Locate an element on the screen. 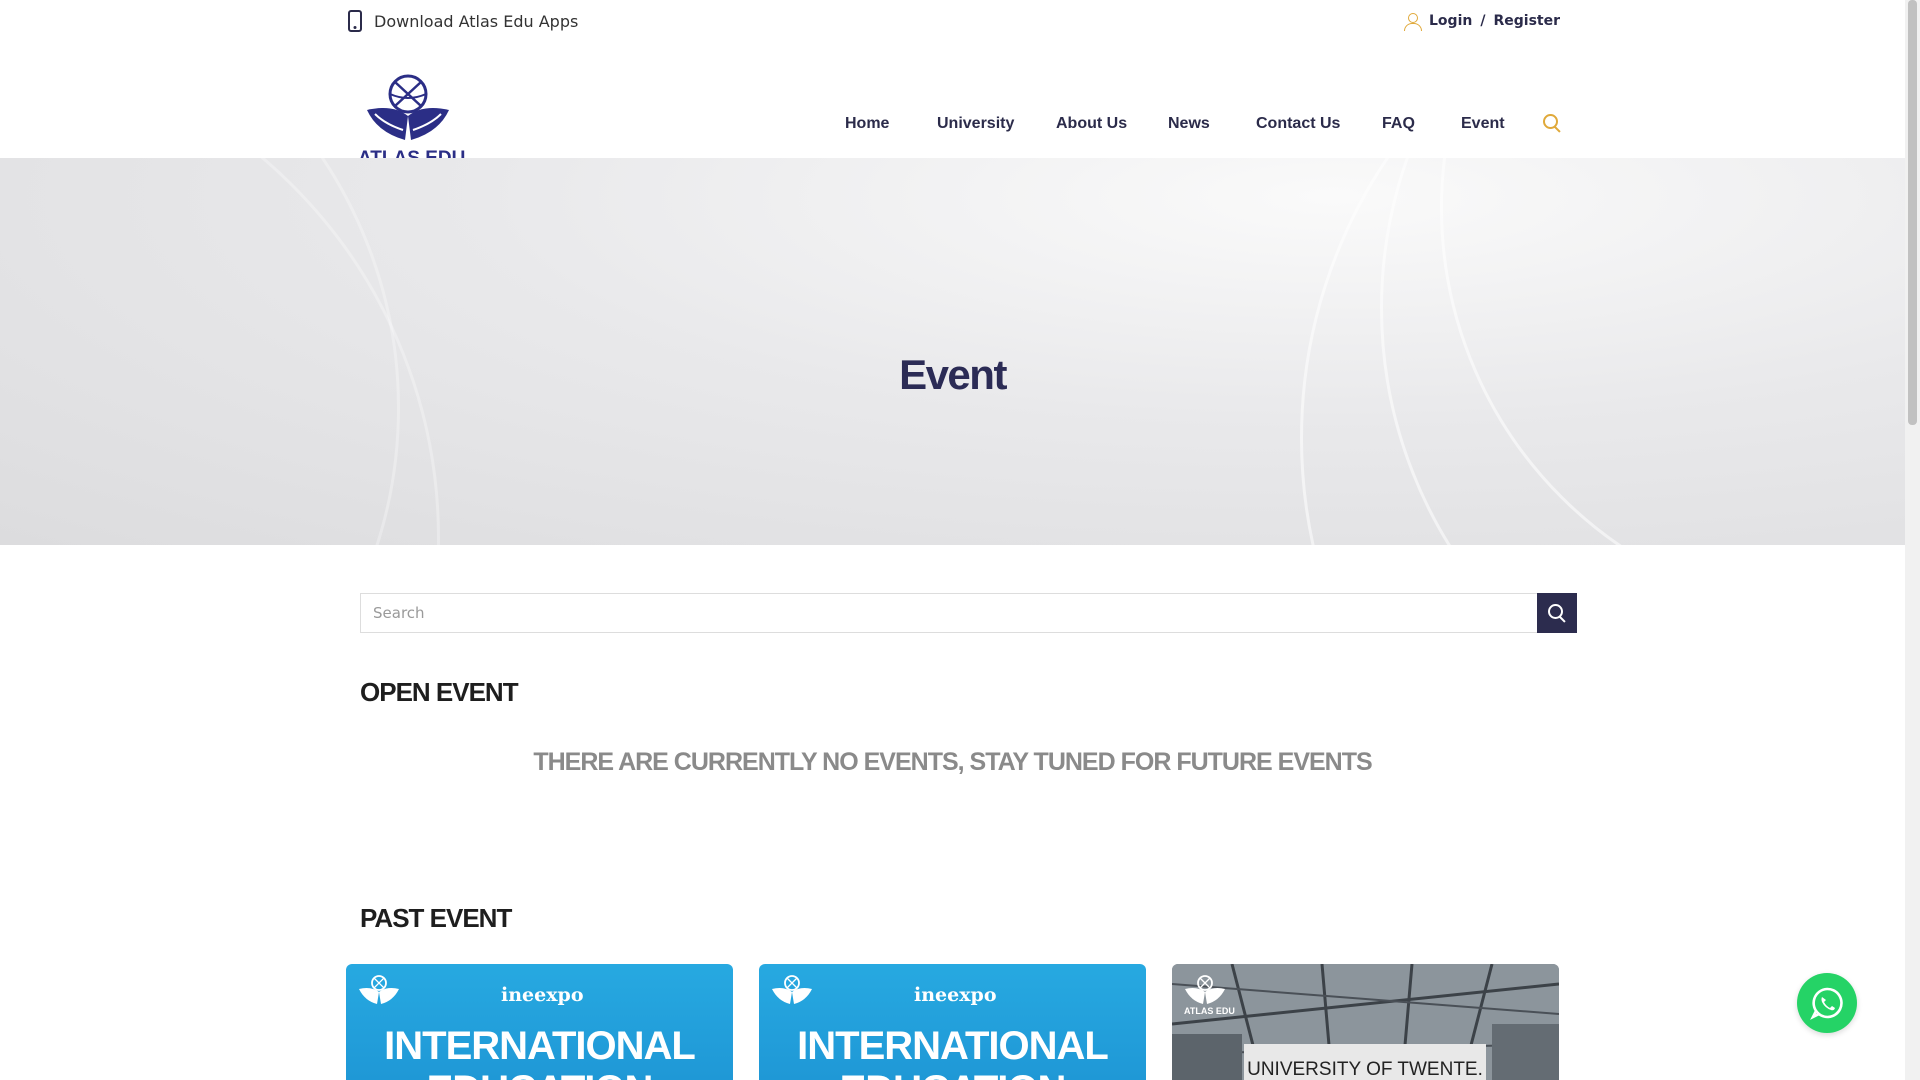 The width and height of the screenshot is (1920, 1080). past-event-heading: PAST EVENT is located at coordinates (436, 918).